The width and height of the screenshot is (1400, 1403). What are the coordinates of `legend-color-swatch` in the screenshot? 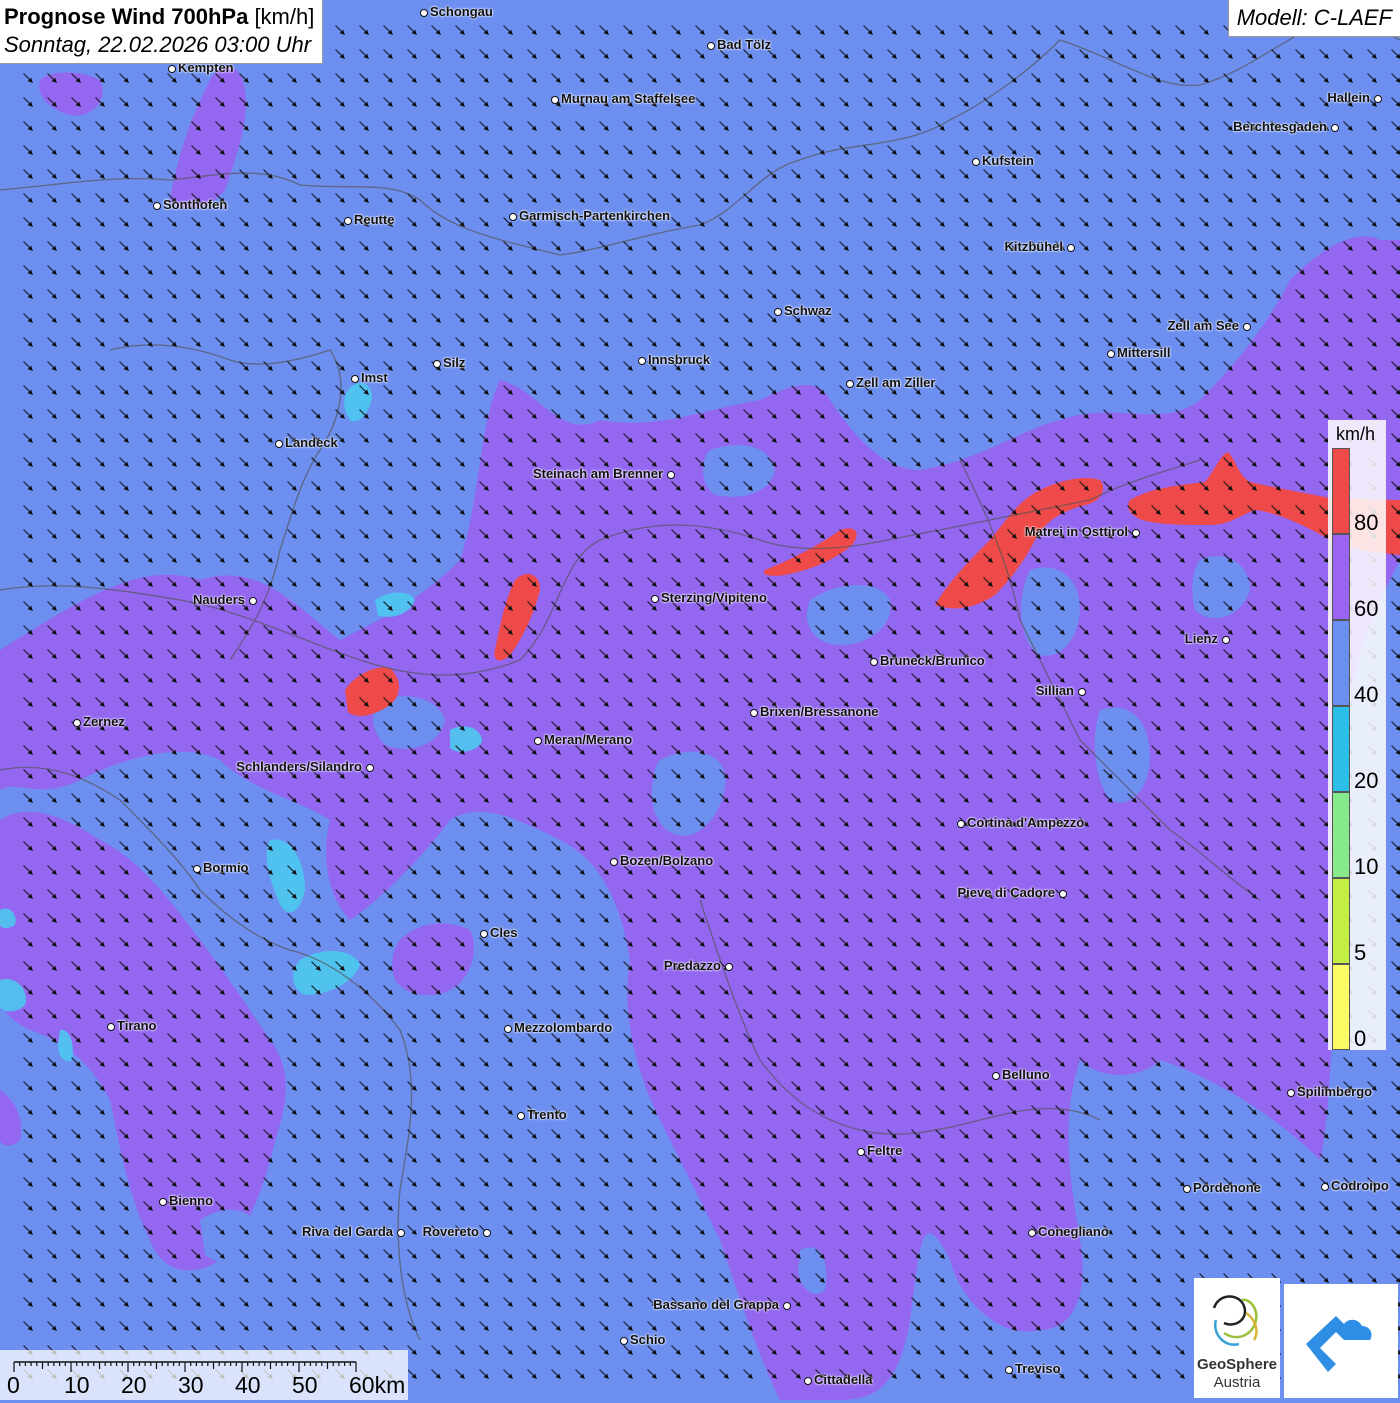 It's located at (1341, 577).